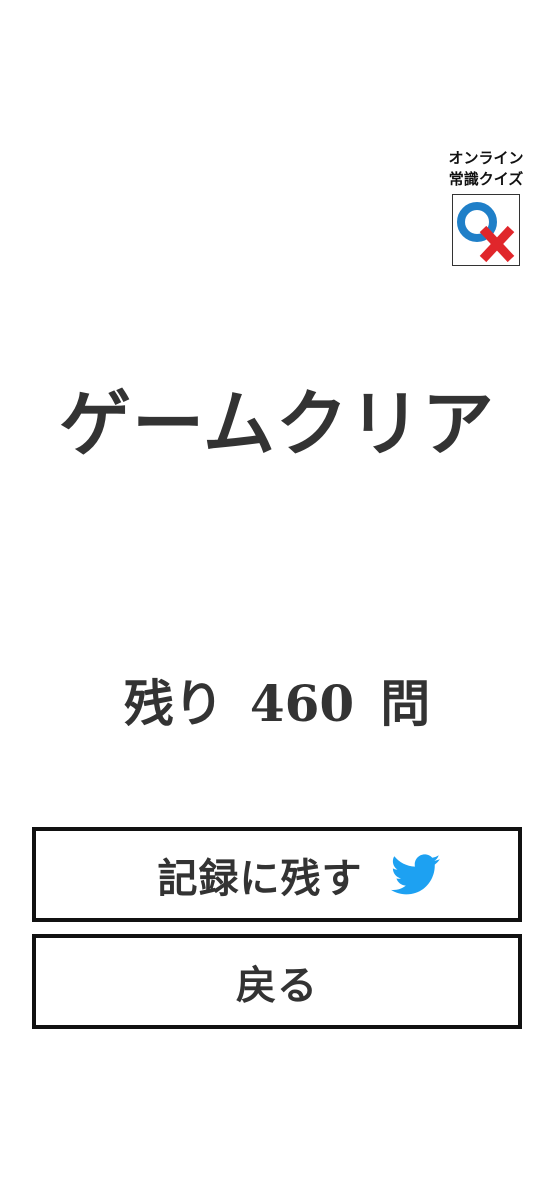 The width and height of the screenshot is (554, 1200). I want to click on remaining-questions: 残り 460 問, so click(277, 704).